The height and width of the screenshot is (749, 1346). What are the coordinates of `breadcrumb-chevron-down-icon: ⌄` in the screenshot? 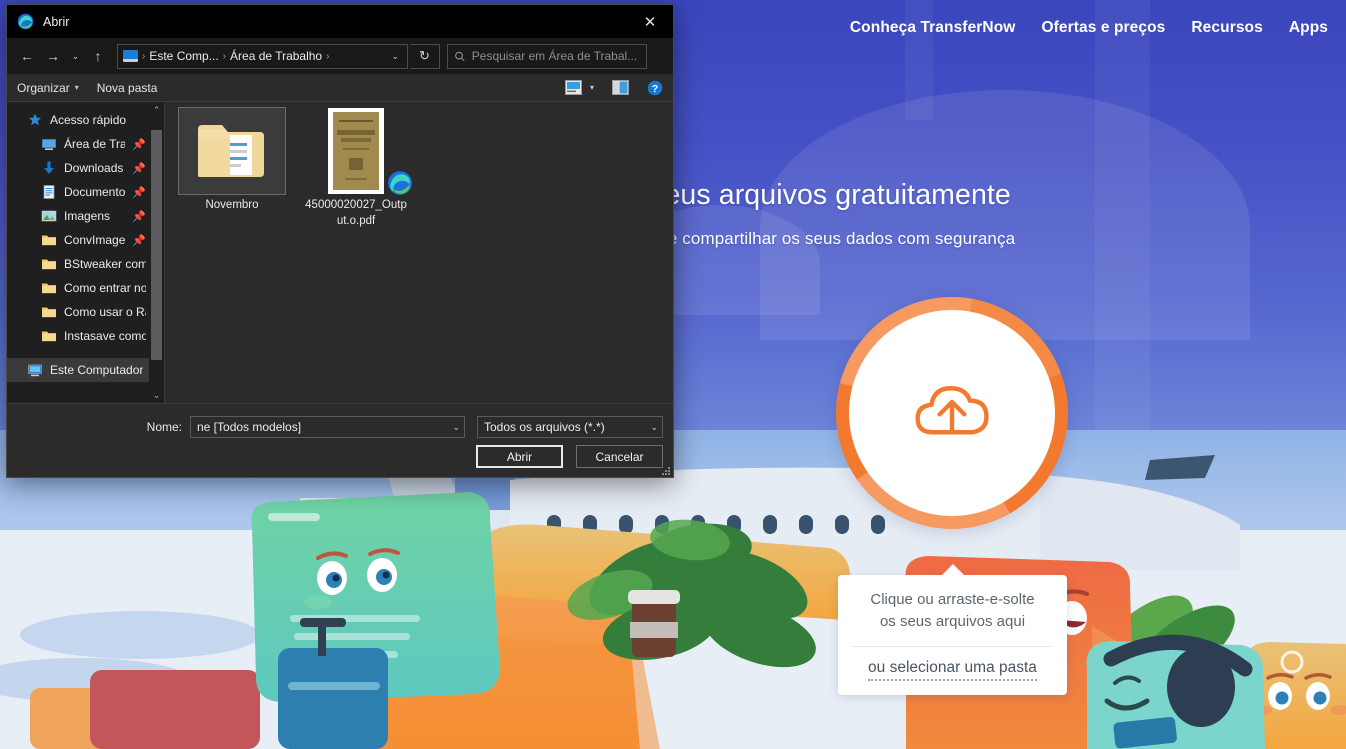 It's located at (395, 56).